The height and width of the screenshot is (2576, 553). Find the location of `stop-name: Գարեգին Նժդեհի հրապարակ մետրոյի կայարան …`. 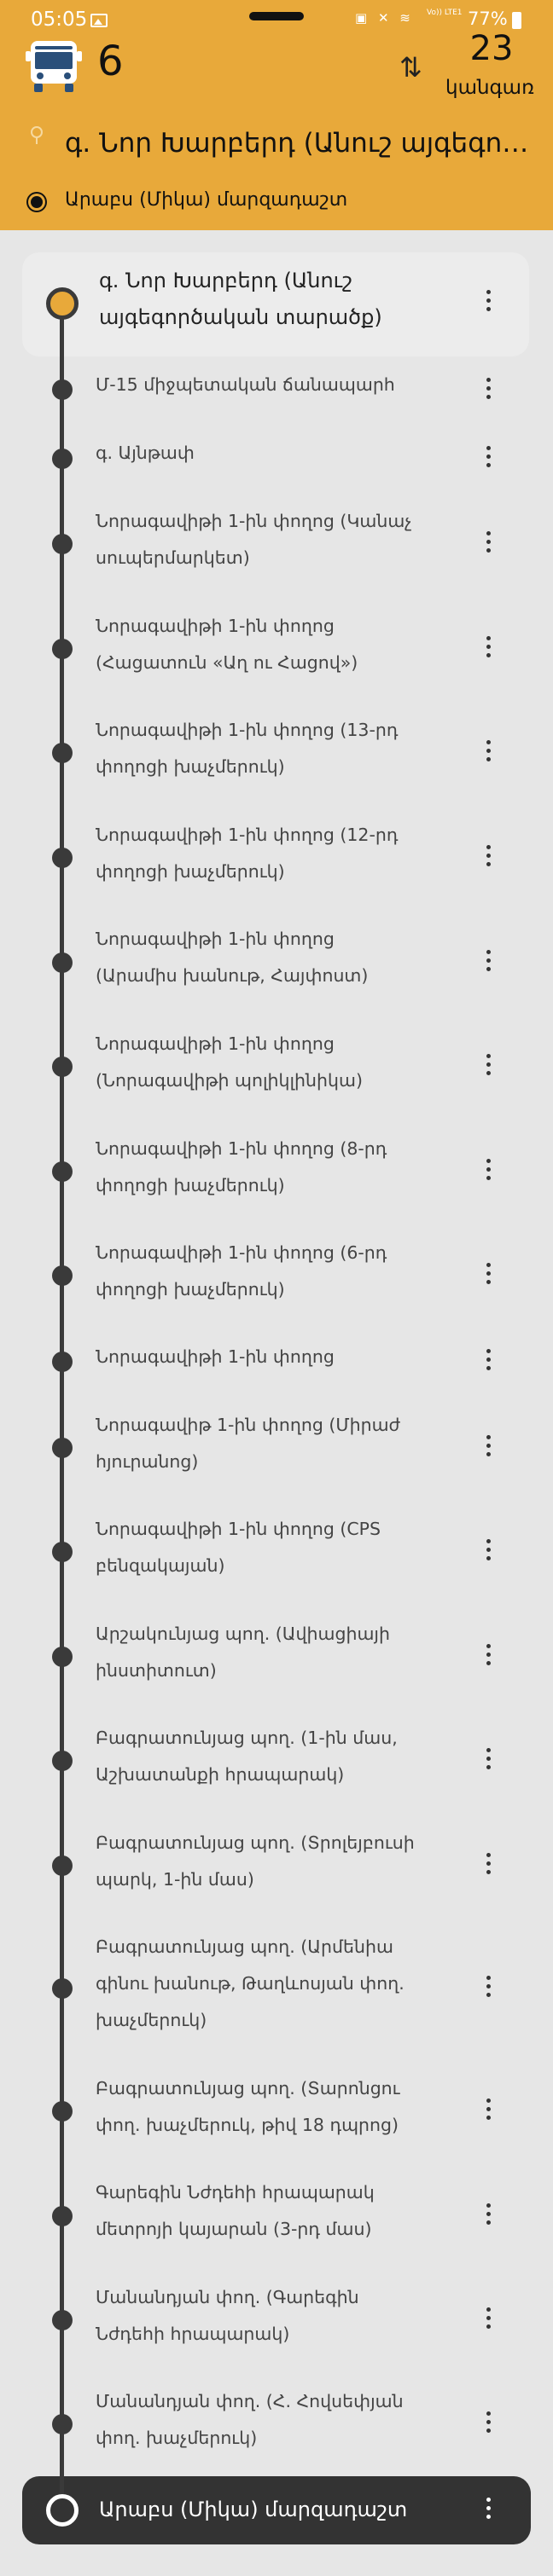

stop-name: Գարեգին Նժդեհի հրապարակ մետրոյի կայարան … is located at coordinates (235, 2210).